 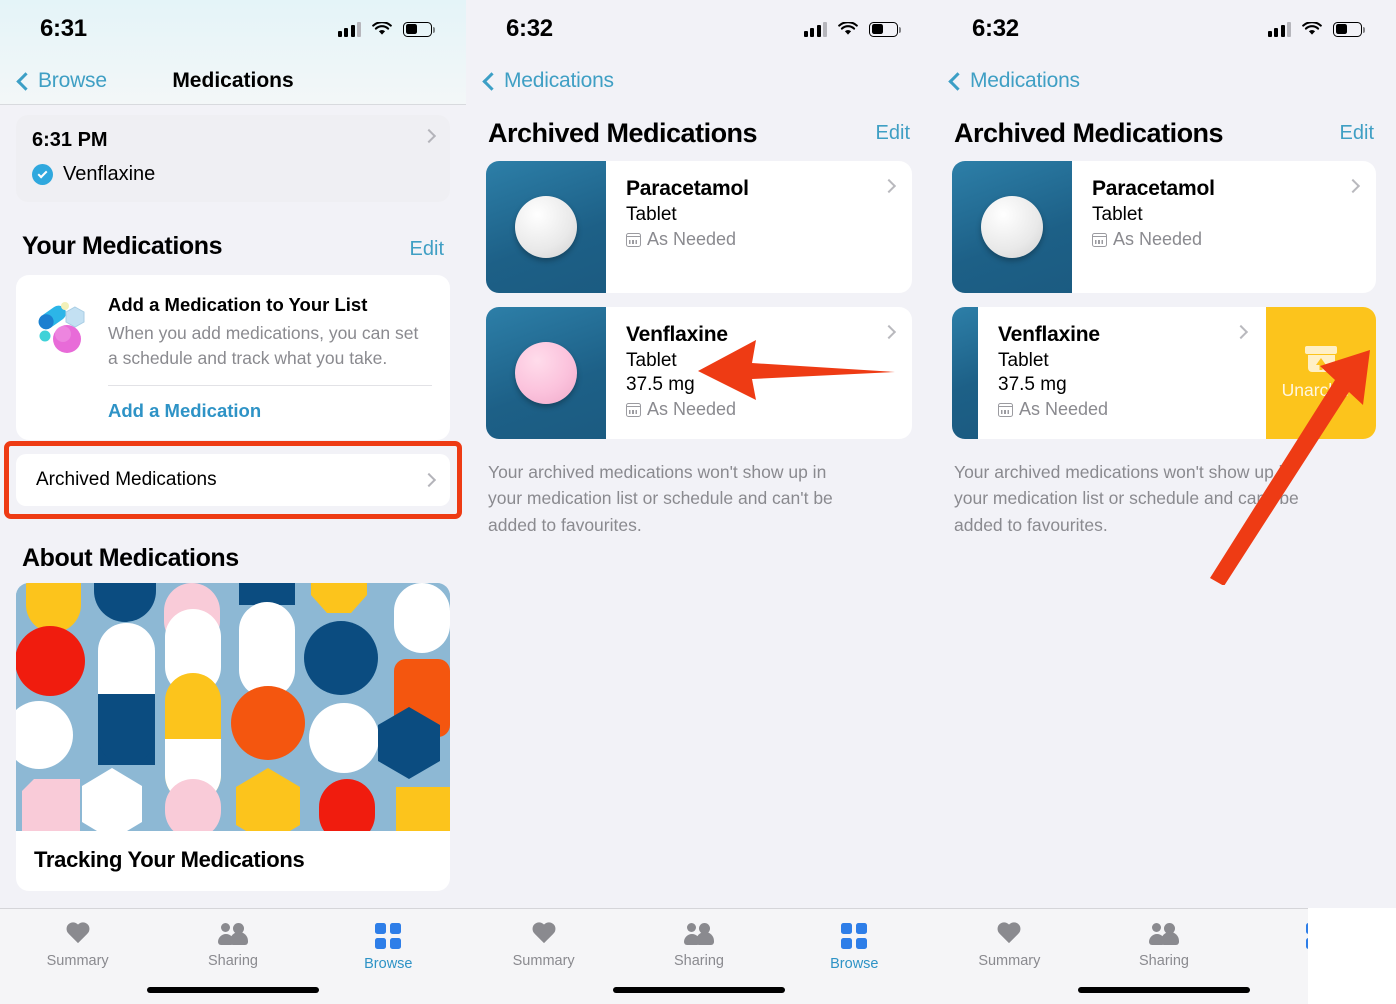 What do you see at coordinates (233, 479) in the screenshot?
I see `archived-medications-row: Archived Medications` at bounding box center [233, 479].